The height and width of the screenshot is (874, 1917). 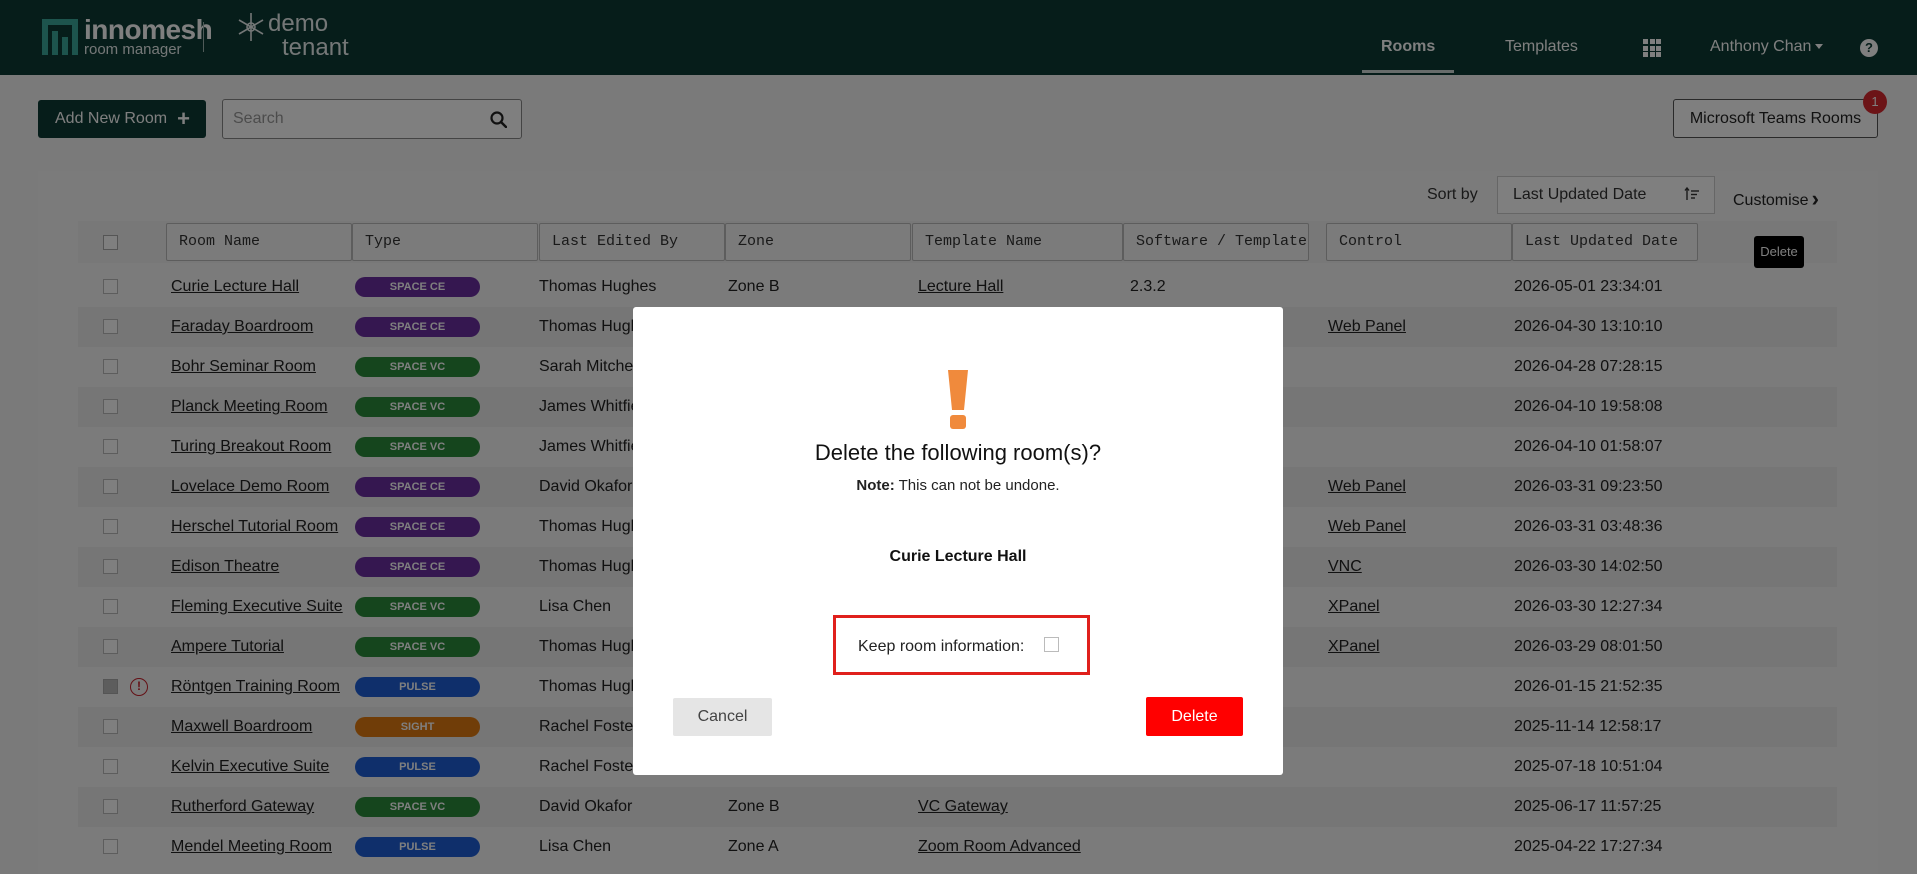 I want to click on exclamation-icon, so click(x=958, y=399).